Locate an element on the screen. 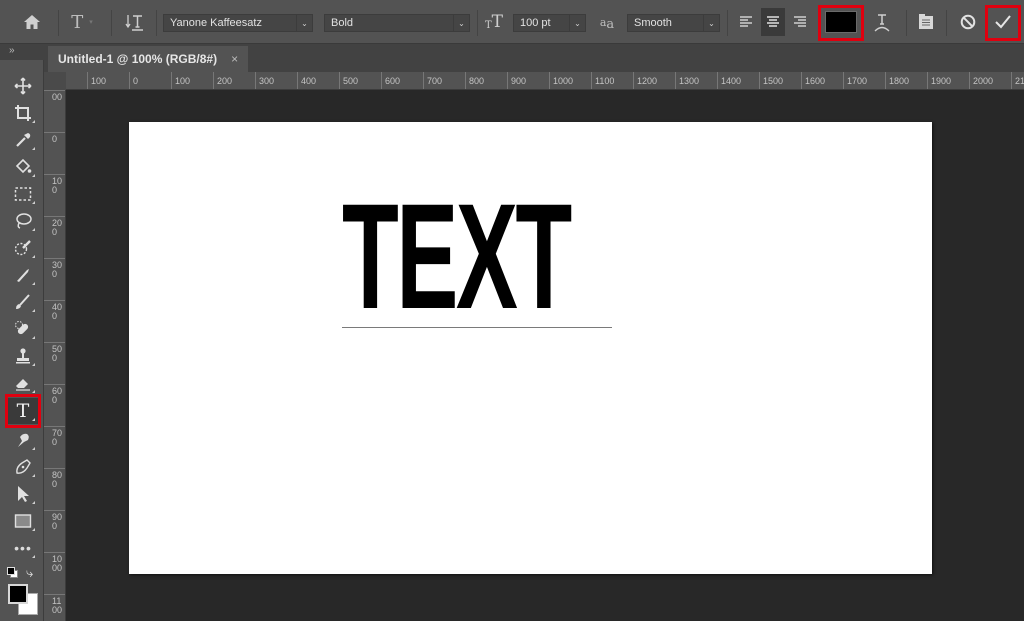  arrow-pointer-icon is located at coordinates (23, 494).